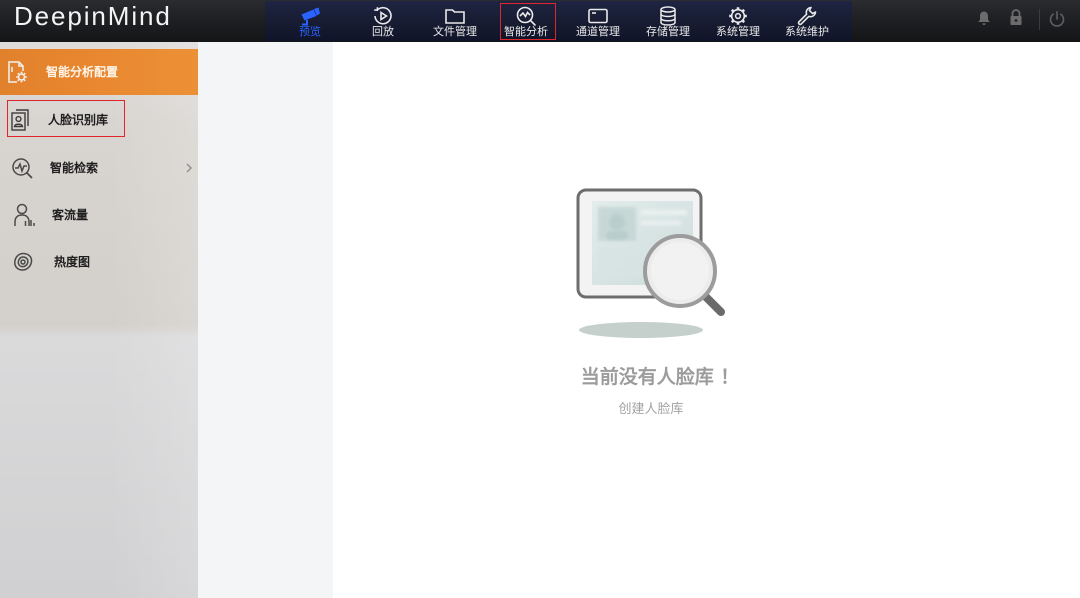 This screenshot has height=598, width=1080. I want to click on nav-item-label: 回放, so click(383, 31).